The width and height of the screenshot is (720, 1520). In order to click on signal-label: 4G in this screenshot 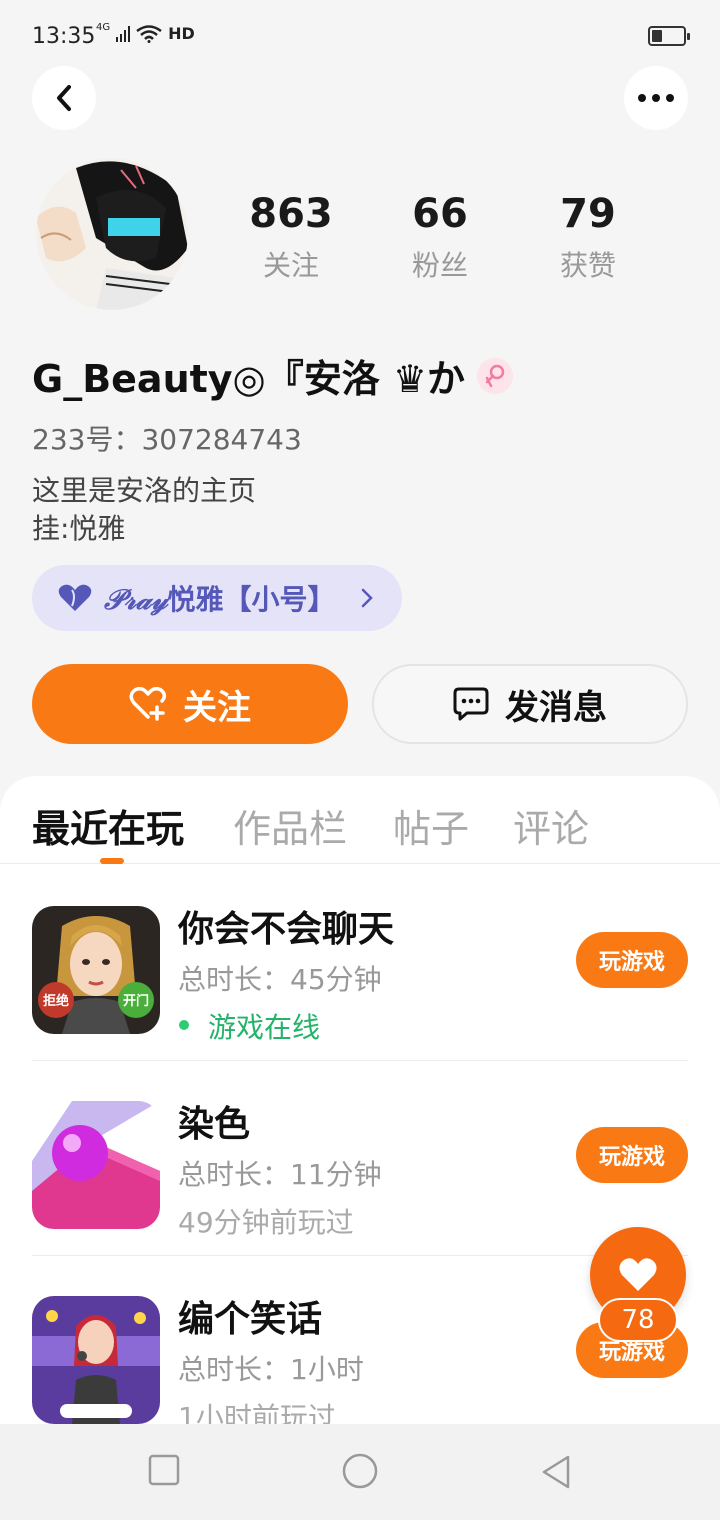, I will do `click(103, 27)`.